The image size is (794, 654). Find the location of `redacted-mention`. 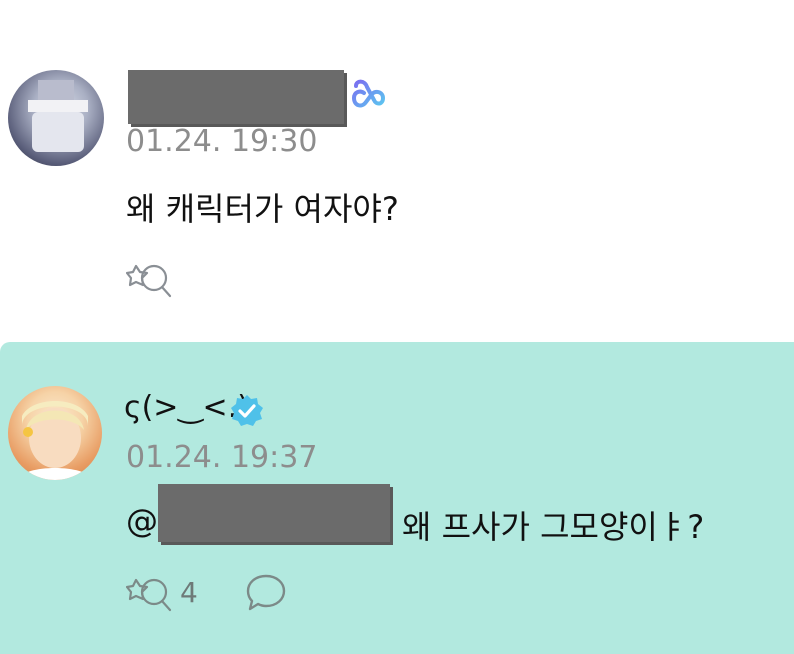

redacted-mention is located at coordinates (274, 513).